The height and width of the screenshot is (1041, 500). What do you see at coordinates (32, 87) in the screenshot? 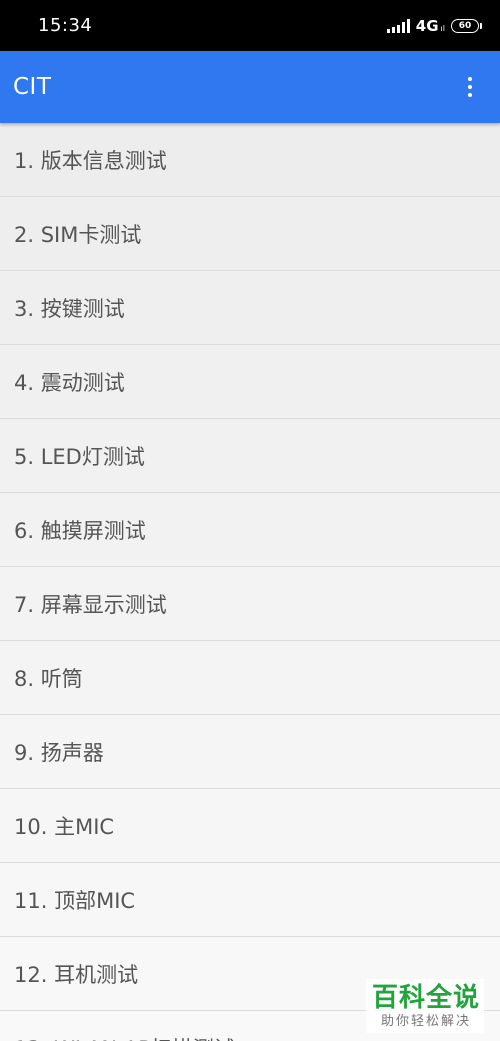
I see `app-title: CIT` at bounding box center [32, 87].